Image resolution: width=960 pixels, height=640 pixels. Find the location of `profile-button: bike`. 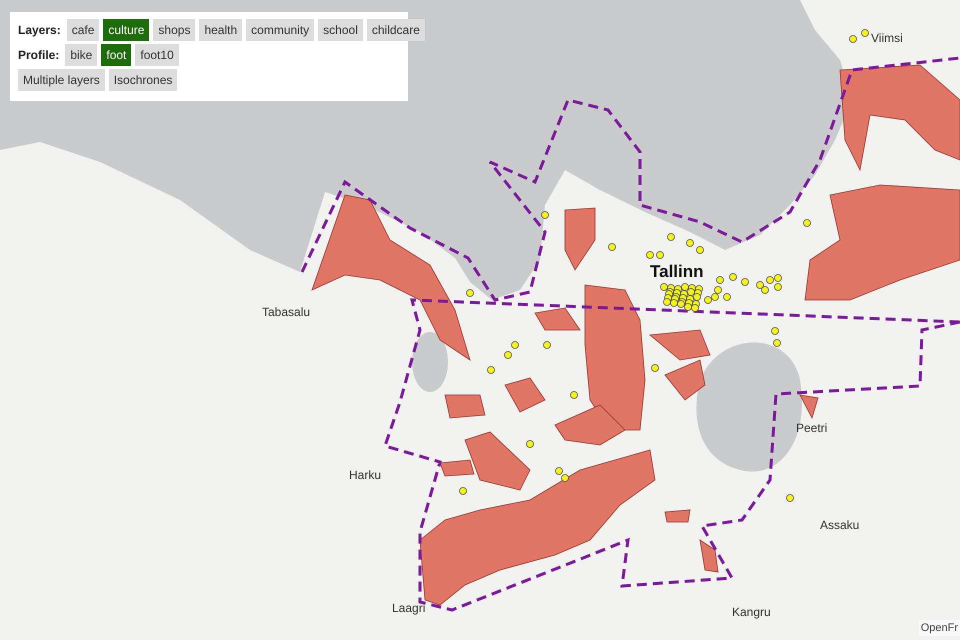

profile-button: bike is located at coordinates (81, 55).